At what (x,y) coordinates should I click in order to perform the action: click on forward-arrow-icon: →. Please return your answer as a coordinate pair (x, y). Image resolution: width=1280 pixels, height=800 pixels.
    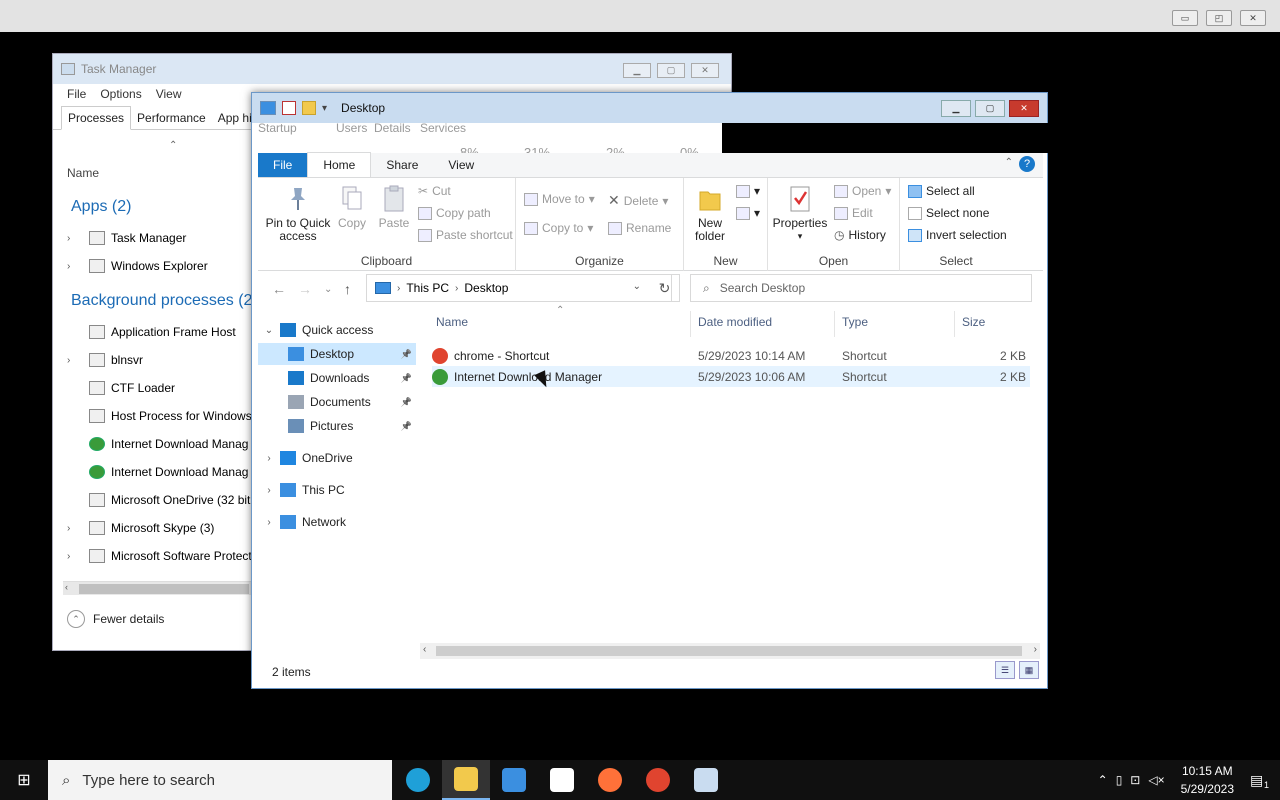
    Looking at the image, I should click on (305, 289).